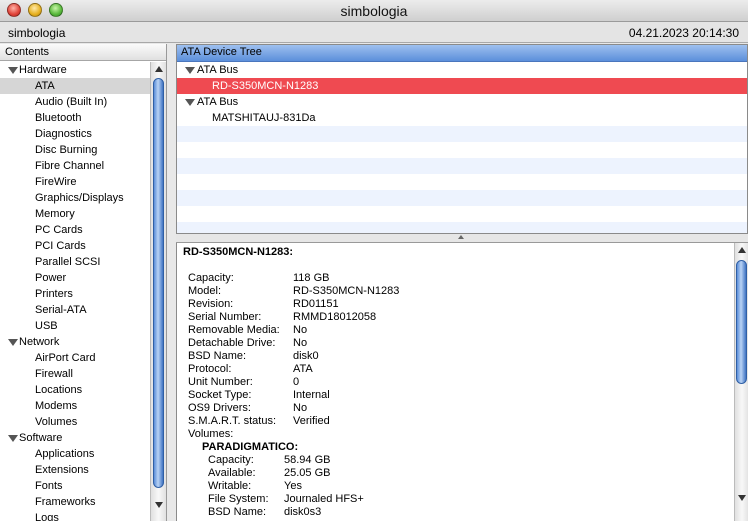  What do you see at coordinates (75, 515) in the screenshot?
I see `sidebar-item-logs: Logs` at bounding box center [75, 515].